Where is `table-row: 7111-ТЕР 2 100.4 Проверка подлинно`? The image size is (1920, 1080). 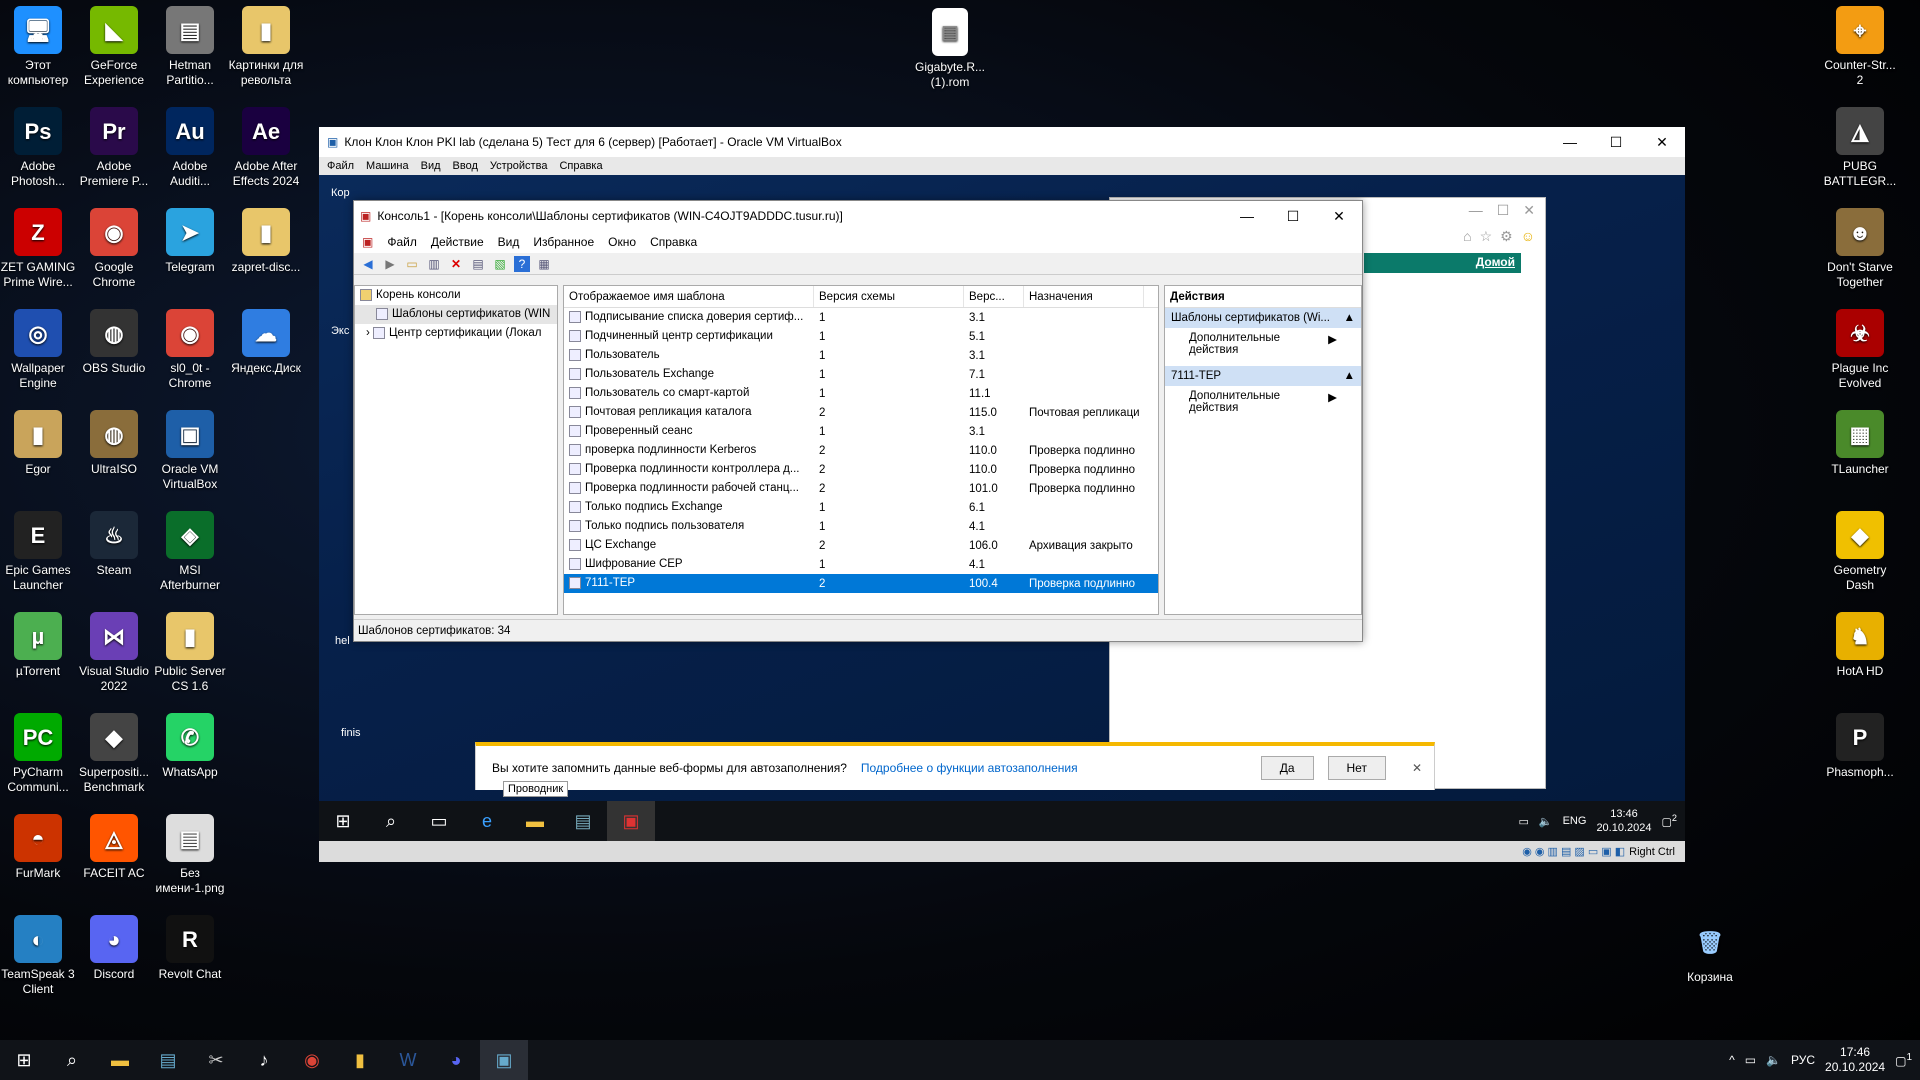
table-row: 7111-ТЕР 2 100.4 Проверка подлинно is located at coordinates (861, 583).